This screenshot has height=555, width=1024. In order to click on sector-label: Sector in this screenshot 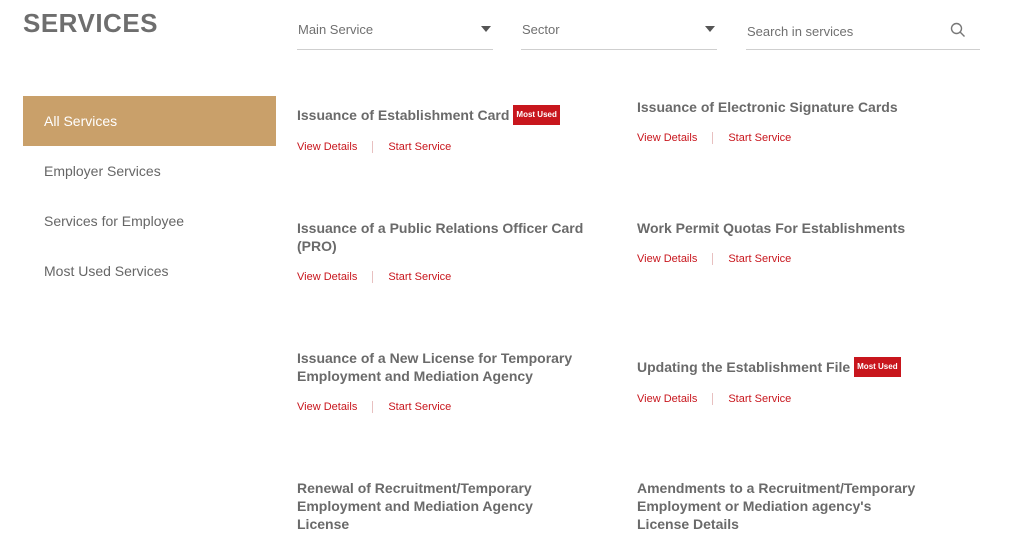, I will do `click(541, 29)`.